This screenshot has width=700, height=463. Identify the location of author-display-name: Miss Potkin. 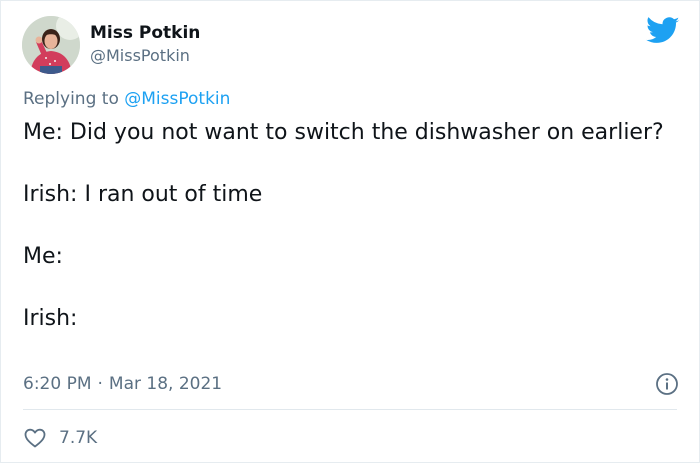
(145, 33).